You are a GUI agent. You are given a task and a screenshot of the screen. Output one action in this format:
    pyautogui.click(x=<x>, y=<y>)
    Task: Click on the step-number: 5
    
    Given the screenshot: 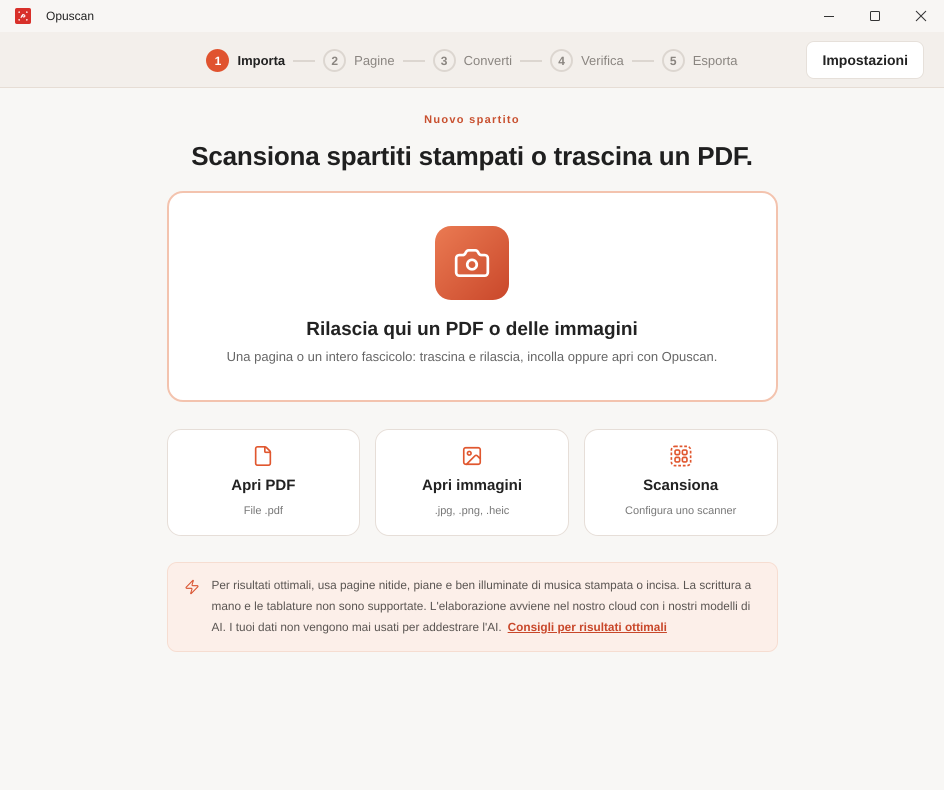 What is the action you would take?
    pyautogui.click(x=673, y=60)
    